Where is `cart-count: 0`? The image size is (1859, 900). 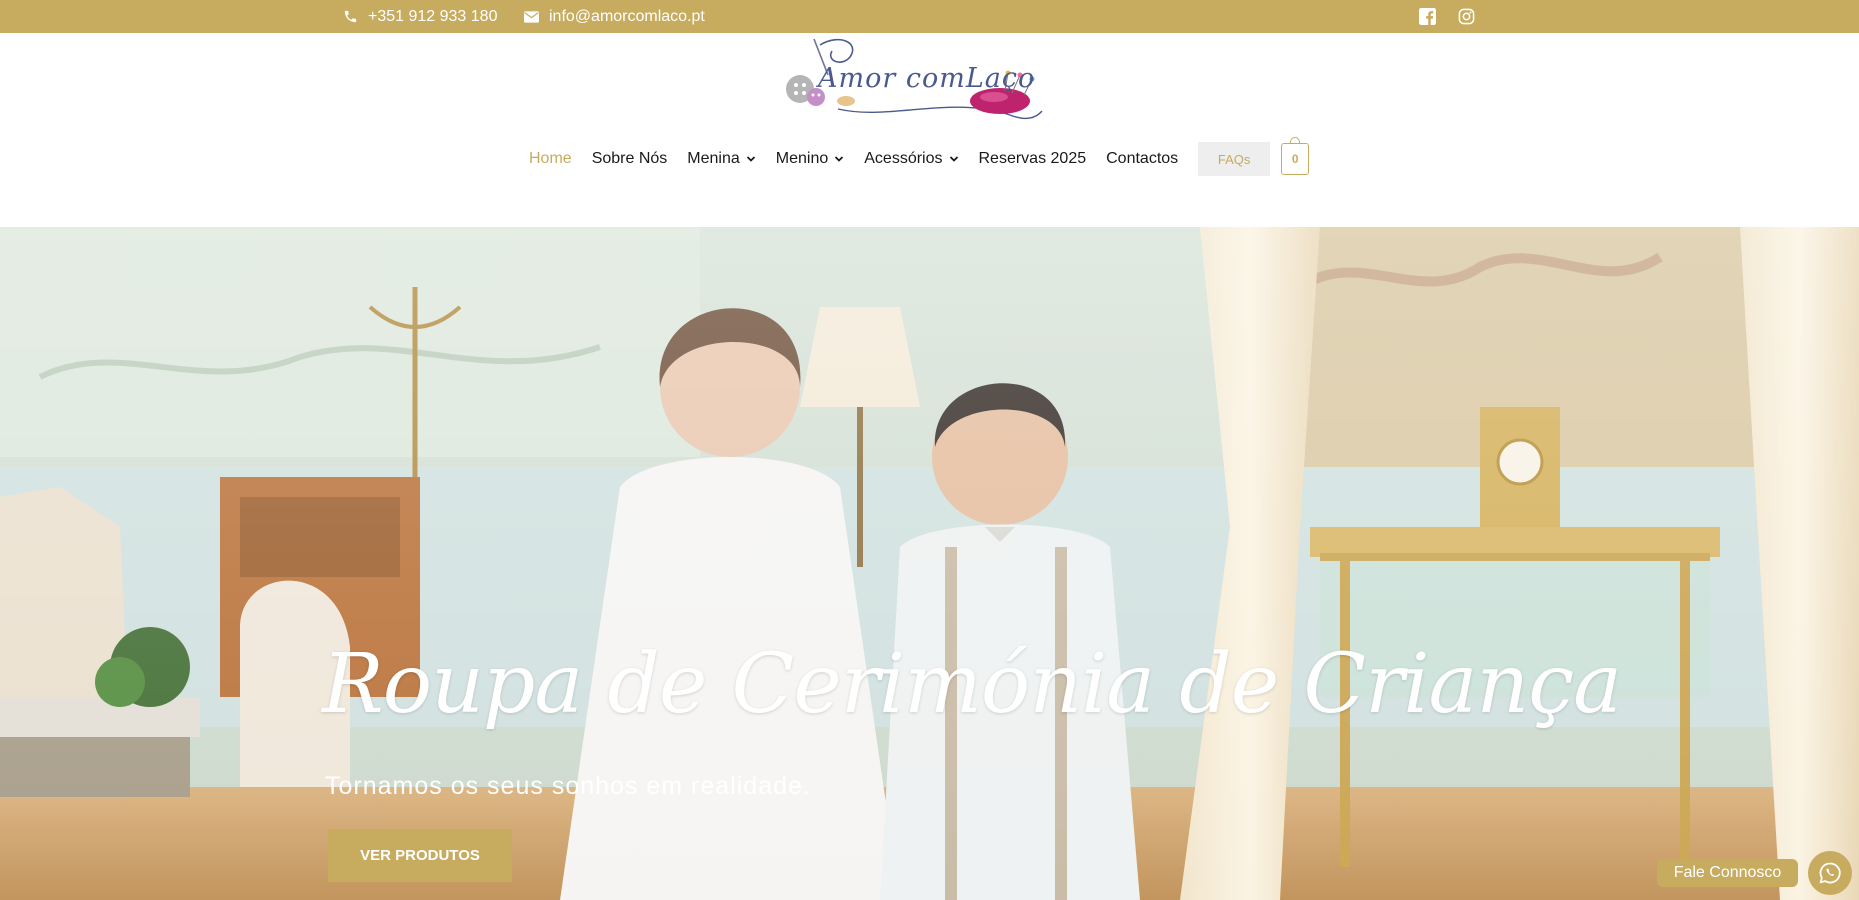 cart-count: 0 is located at coordinates (1295, 159).